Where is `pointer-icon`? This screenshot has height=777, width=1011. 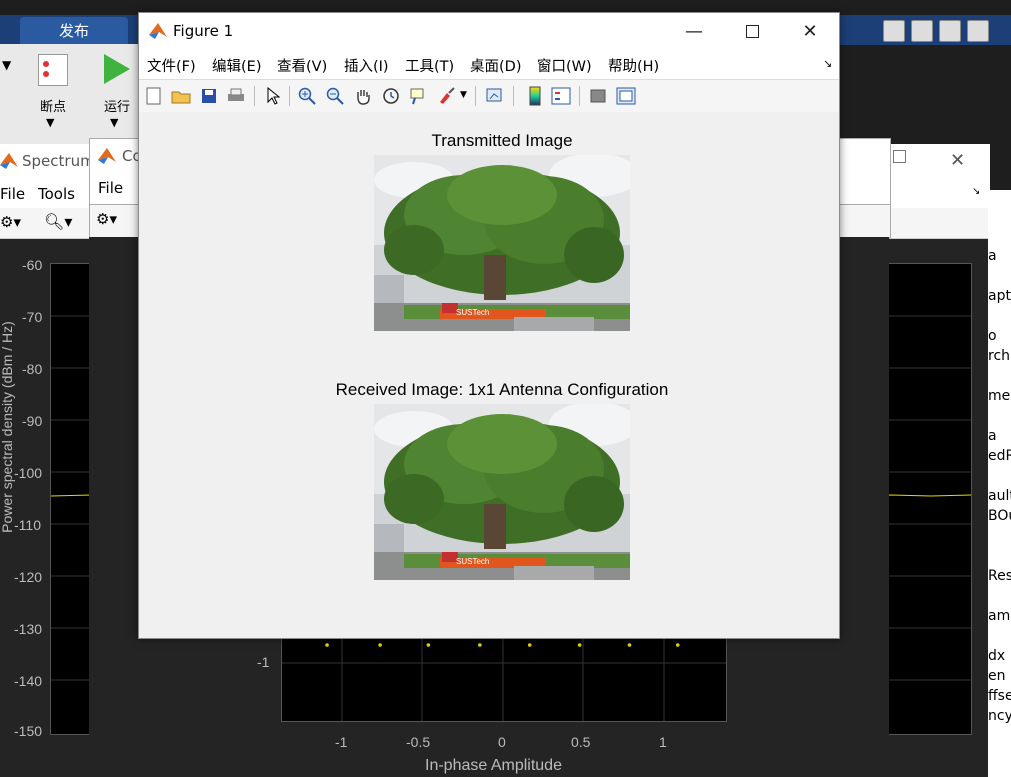 pointer-icon is located at coordinates (273, 96).